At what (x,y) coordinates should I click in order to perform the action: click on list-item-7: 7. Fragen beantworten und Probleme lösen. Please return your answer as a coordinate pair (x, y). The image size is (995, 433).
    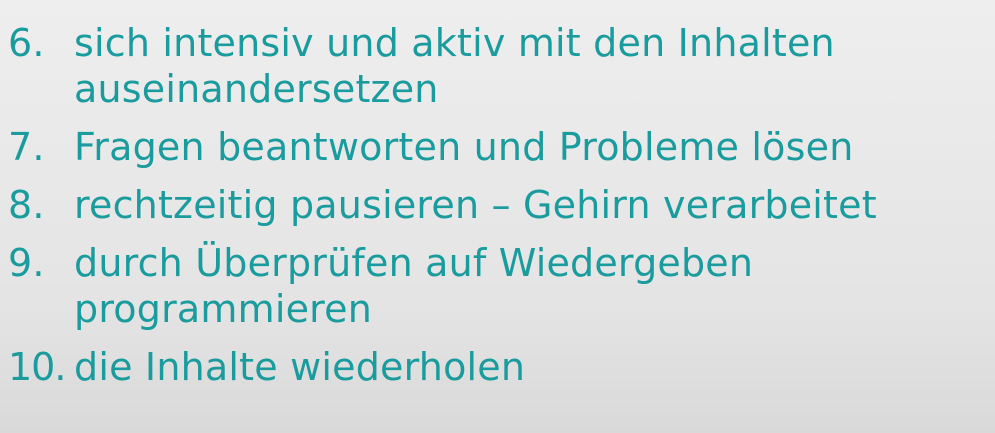
    Looking at the image, I should click on (491, 147).